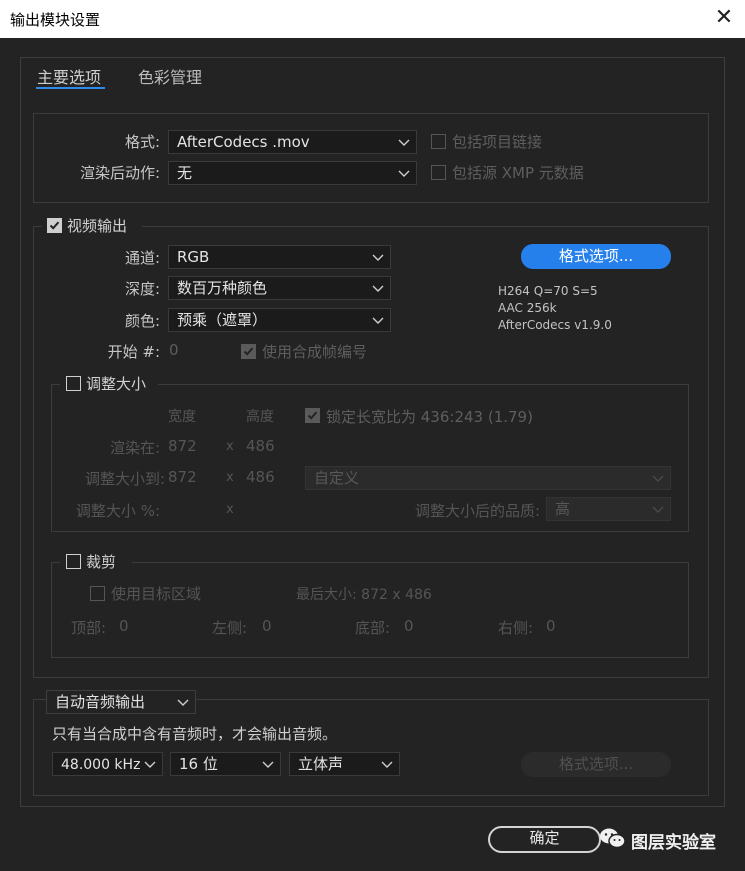  I want to click on resize-to-height: 486, so click(260, 477).